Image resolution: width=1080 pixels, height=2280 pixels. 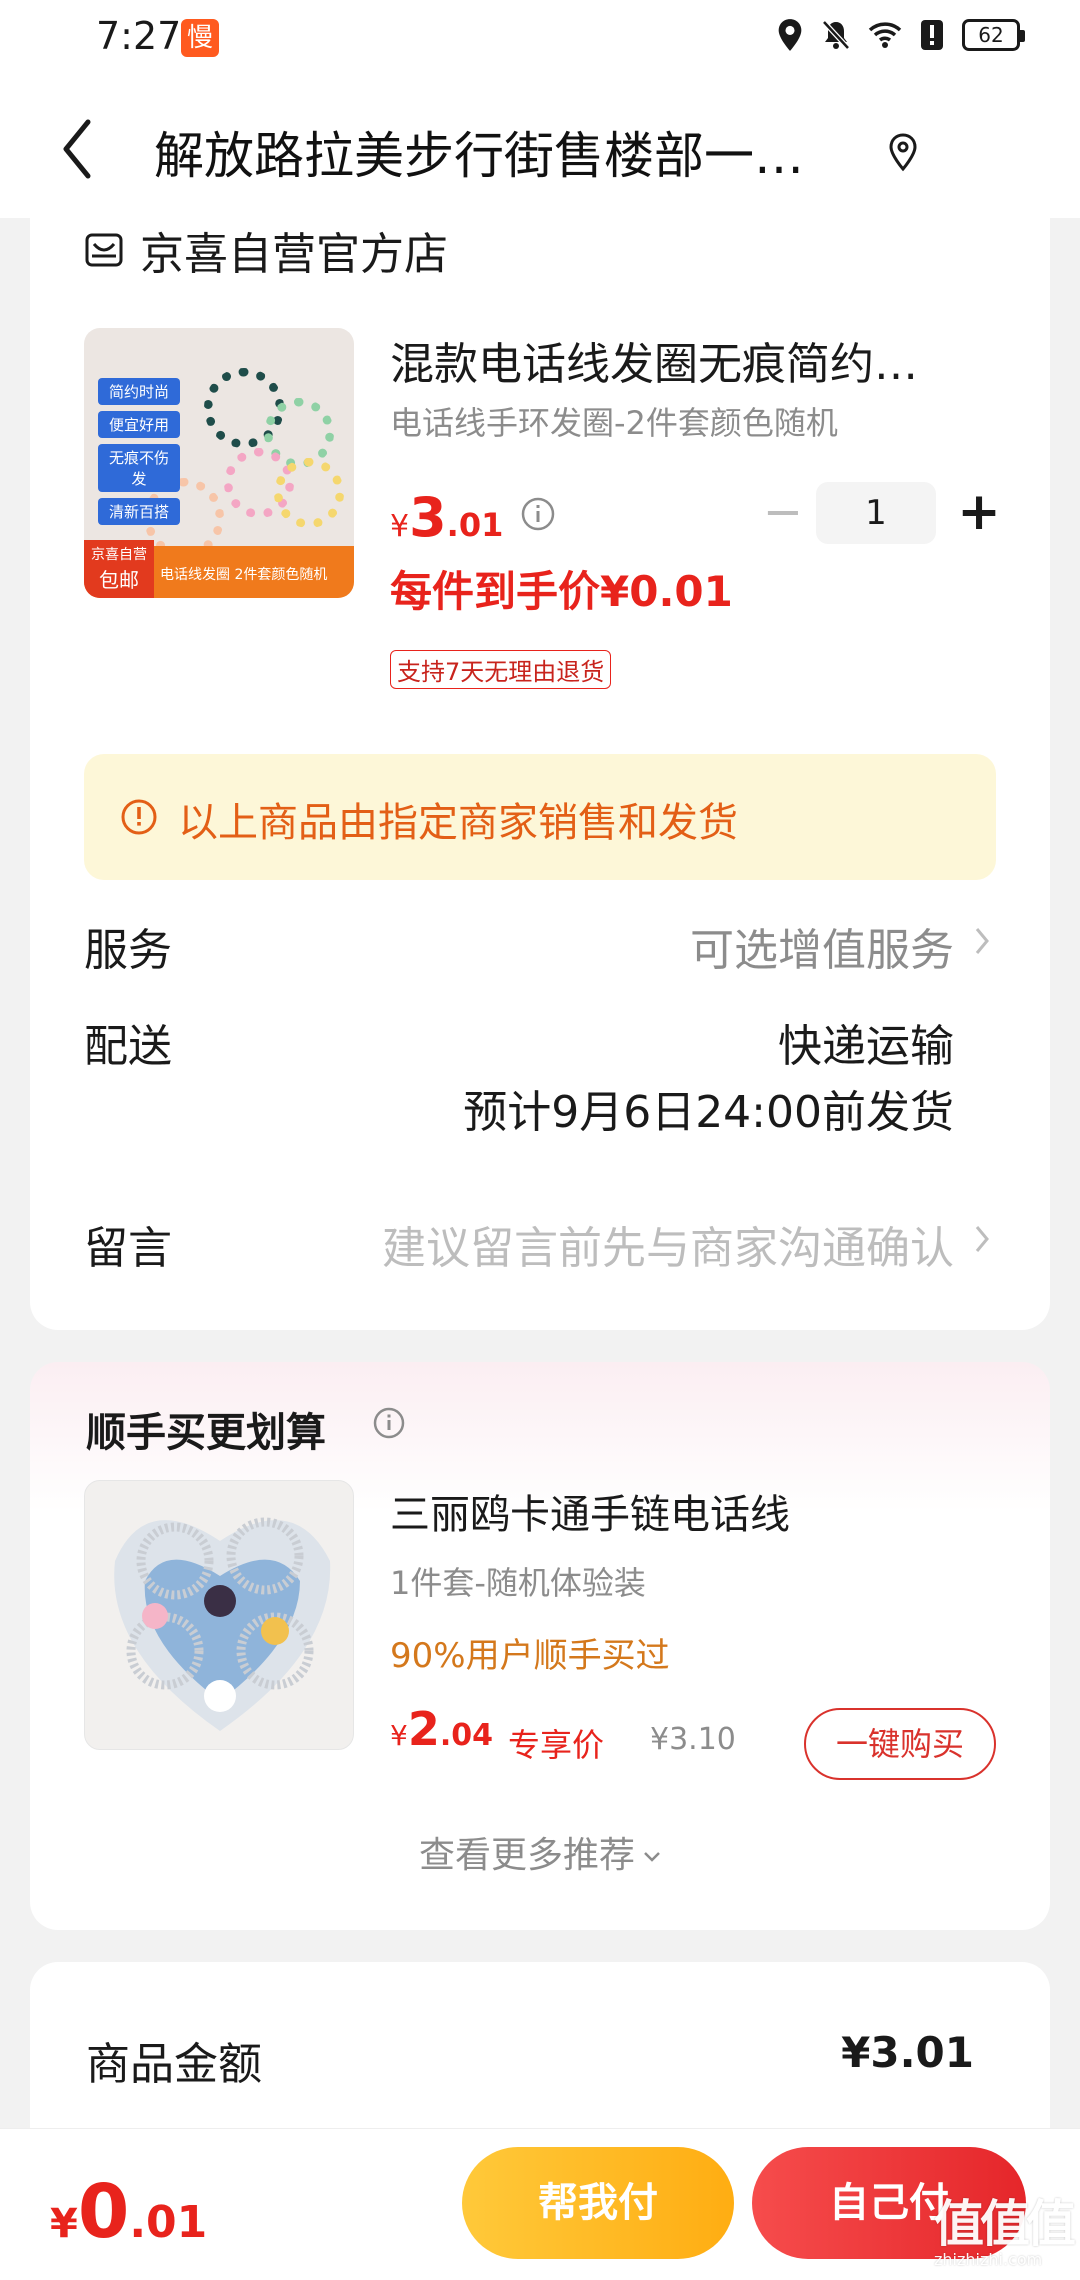 What do you see at coordinates (540, 40) in the screenshot?
I see `status-bar: 7:27 慢 62` at bounding box center [540, 40].